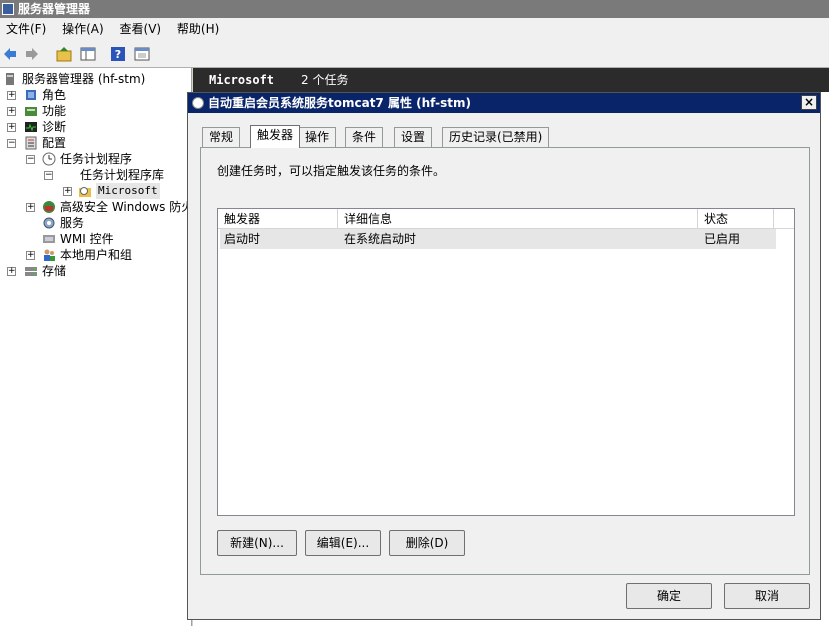 The width and height of the screenshot is (829, 626). What do you see at coordinates (518, 219) in the screenshot?
I see `column-header-details: 详细信息` at bounding box center [518, 219].